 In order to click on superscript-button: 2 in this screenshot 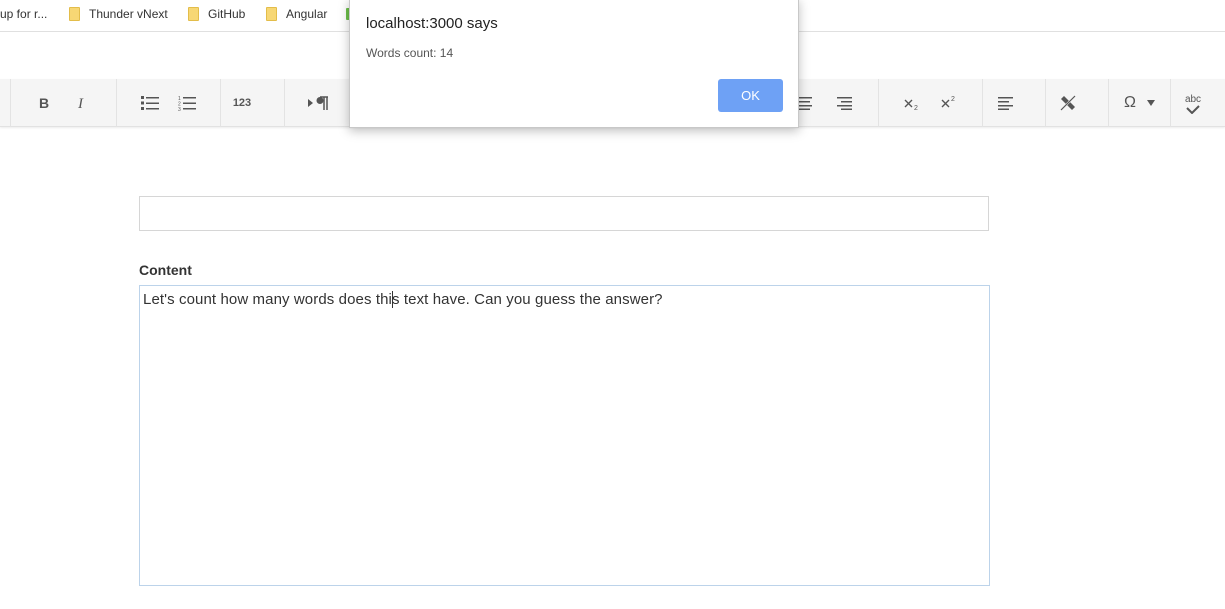, I will do `click(949, 103)`.